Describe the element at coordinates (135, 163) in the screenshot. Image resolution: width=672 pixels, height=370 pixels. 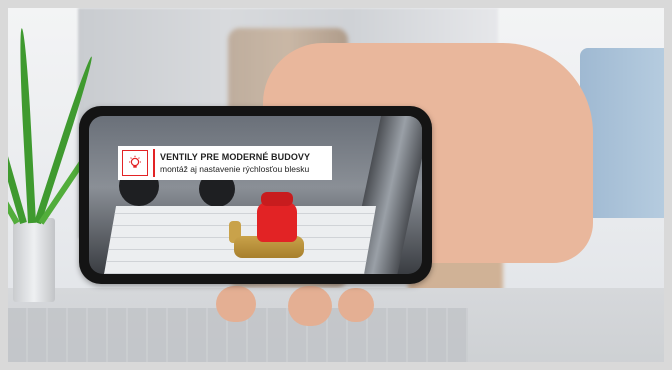
I see `lightbulb-icon` at that location.